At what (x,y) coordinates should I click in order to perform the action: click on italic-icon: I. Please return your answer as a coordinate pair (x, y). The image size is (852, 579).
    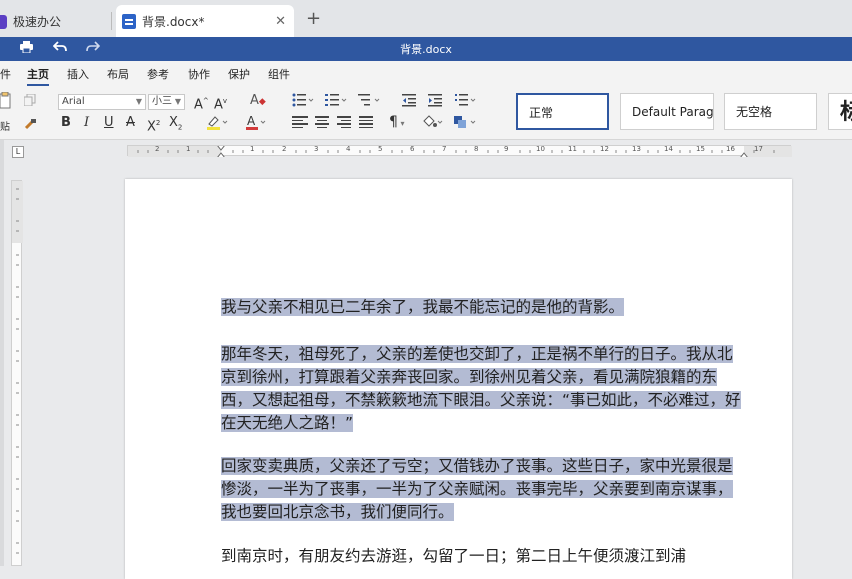
    Looking at the image, I should click on (86, 123).